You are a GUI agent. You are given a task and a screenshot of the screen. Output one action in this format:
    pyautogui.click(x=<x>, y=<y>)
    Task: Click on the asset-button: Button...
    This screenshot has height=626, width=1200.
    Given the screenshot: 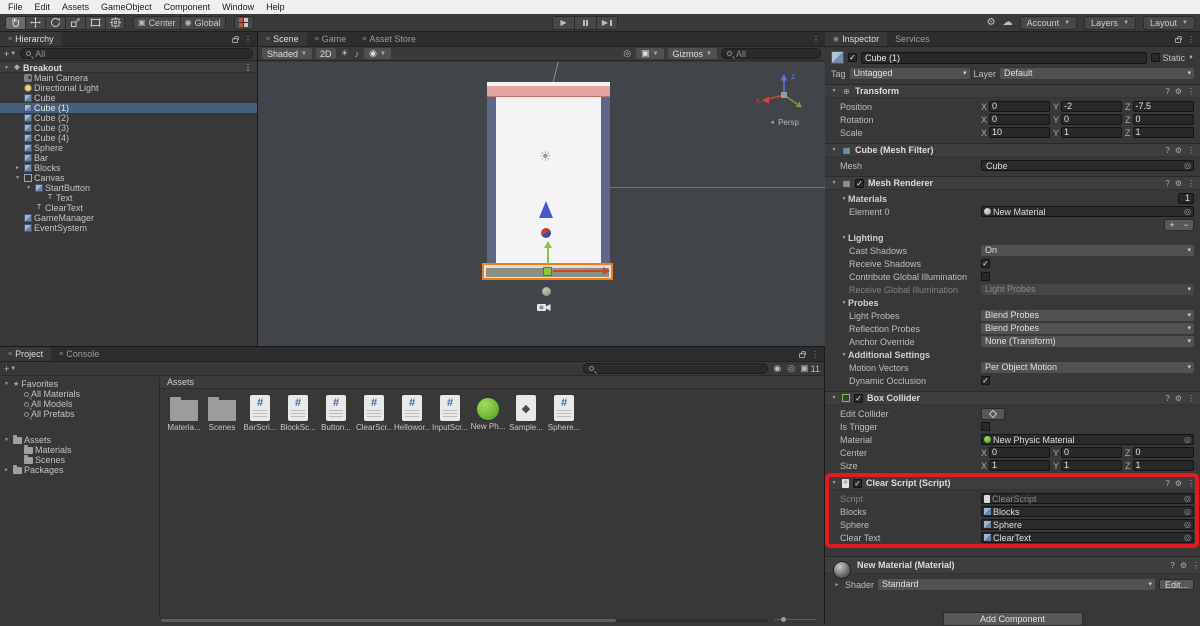 What is the action you would take?
    pyautogui.click(x=336, y=413)
    